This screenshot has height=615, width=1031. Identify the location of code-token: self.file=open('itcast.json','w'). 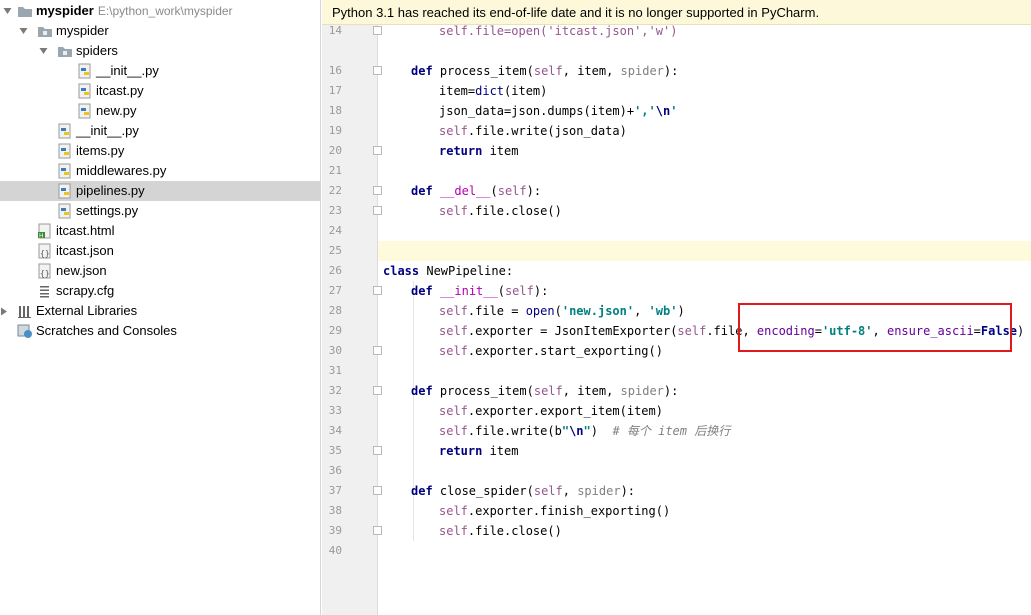
(558, 31).